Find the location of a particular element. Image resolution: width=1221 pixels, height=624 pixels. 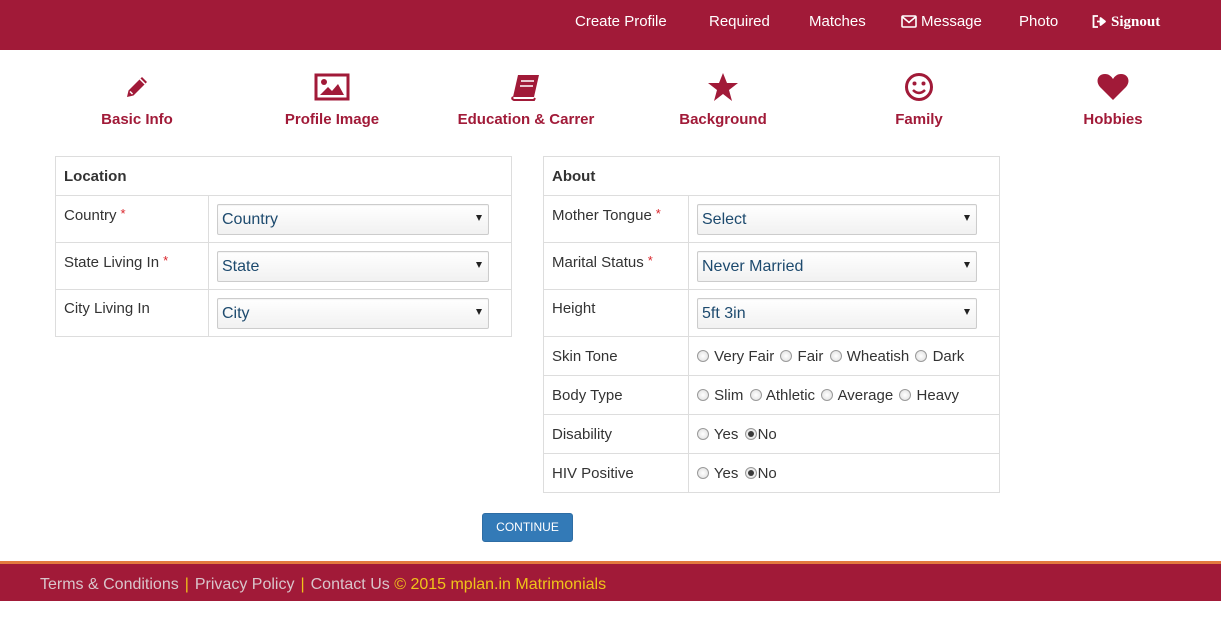

option-label: Heavy is located at coordinates (938, 395).